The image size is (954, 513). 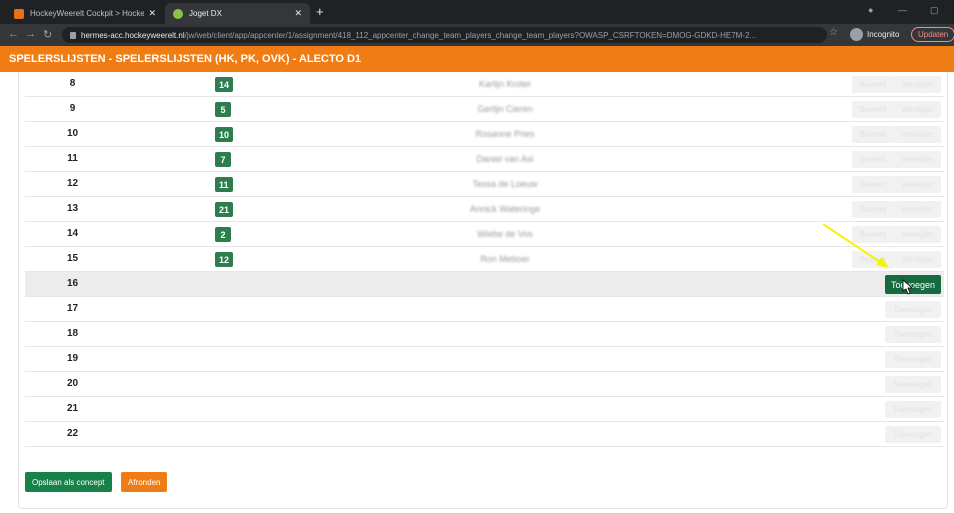 I want to click on joget-favicon-icon, so click(x=178, y=13).